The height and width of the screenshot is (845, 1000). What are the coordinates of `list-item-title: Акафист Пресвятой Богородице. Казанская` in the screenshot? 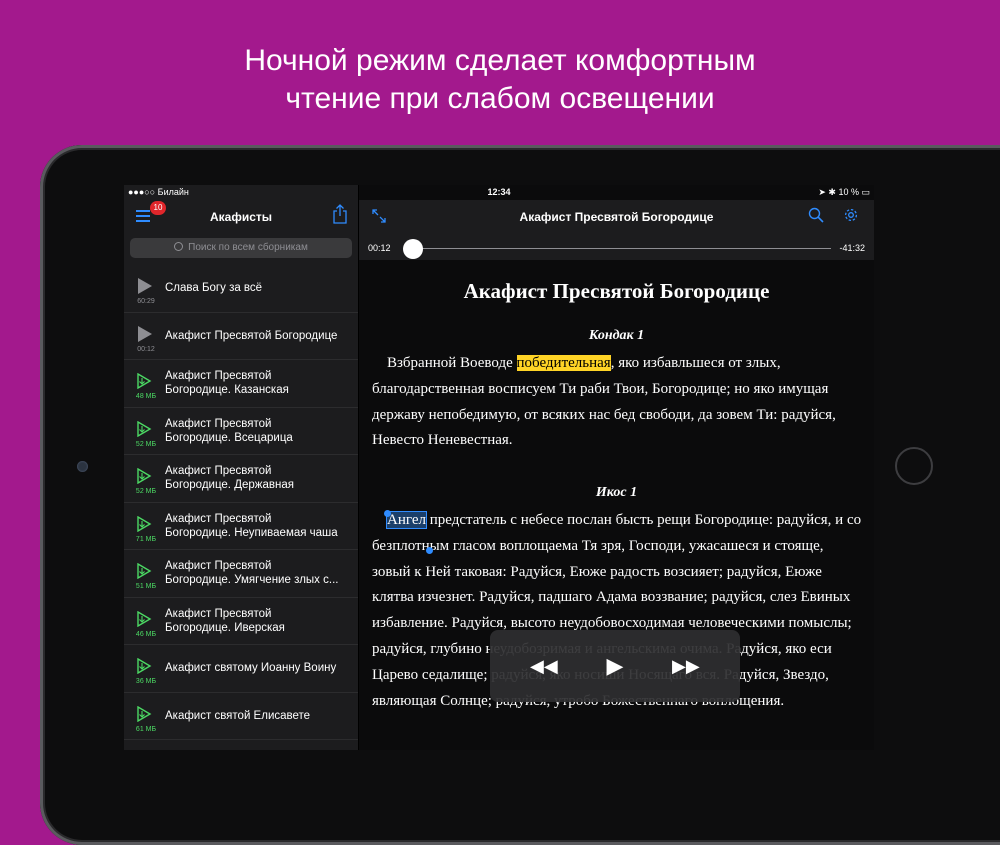 It's located at (227, 383).